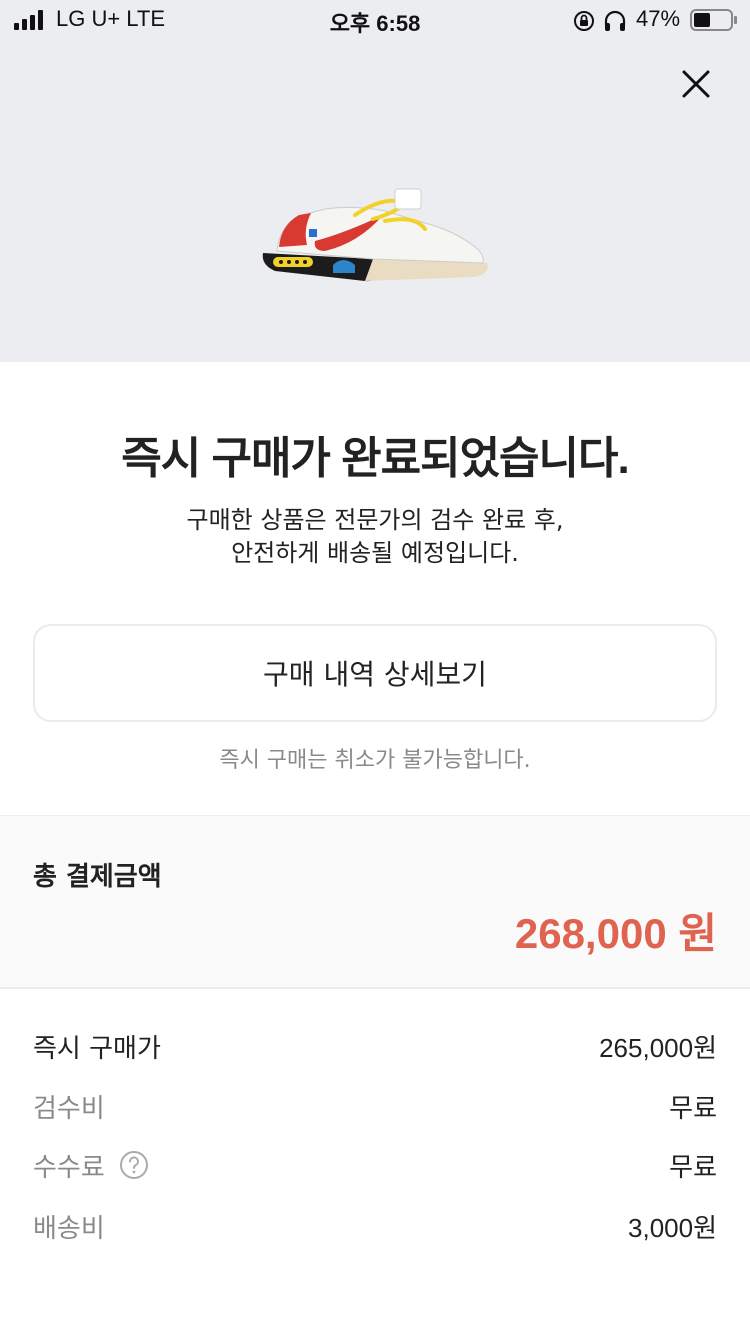 The width and height of the screenshot is (750, 1334). Describe the element at coordinates (658, 18) in the screenshot. I see `battery-percent: 47%` at that location.